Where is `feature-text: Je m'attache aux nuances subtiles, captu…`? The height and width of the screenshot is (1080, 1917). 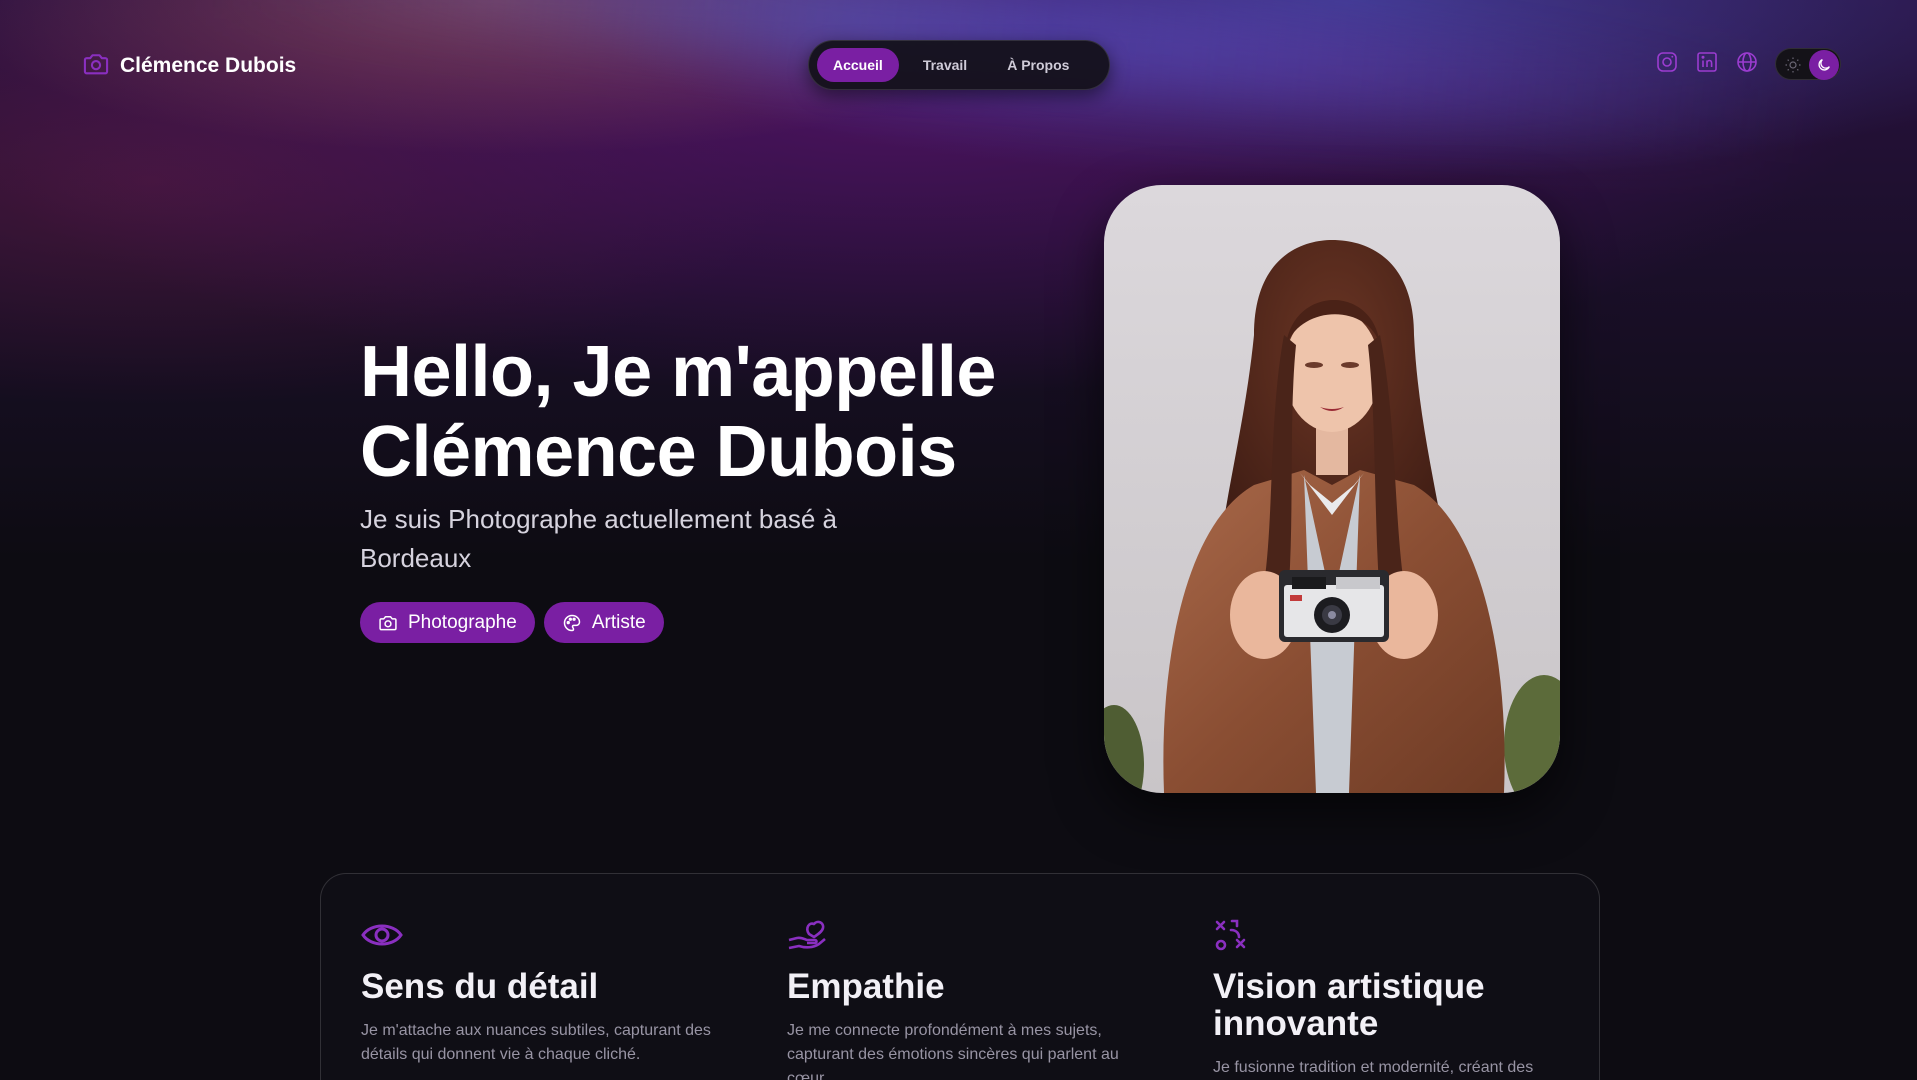
feature-text: Je m'attache aux nuances subtiles, captu… is located at coordinates (536, 1042).